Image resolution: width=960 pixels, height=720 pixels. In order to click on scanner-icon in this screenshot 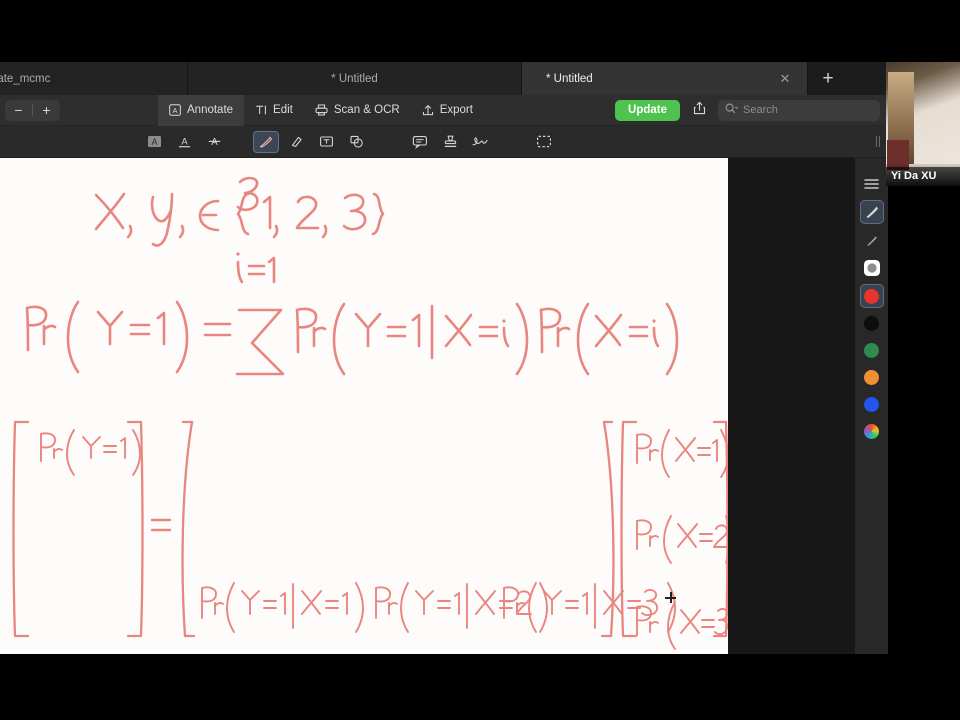, I will do `click(321, 110)`.